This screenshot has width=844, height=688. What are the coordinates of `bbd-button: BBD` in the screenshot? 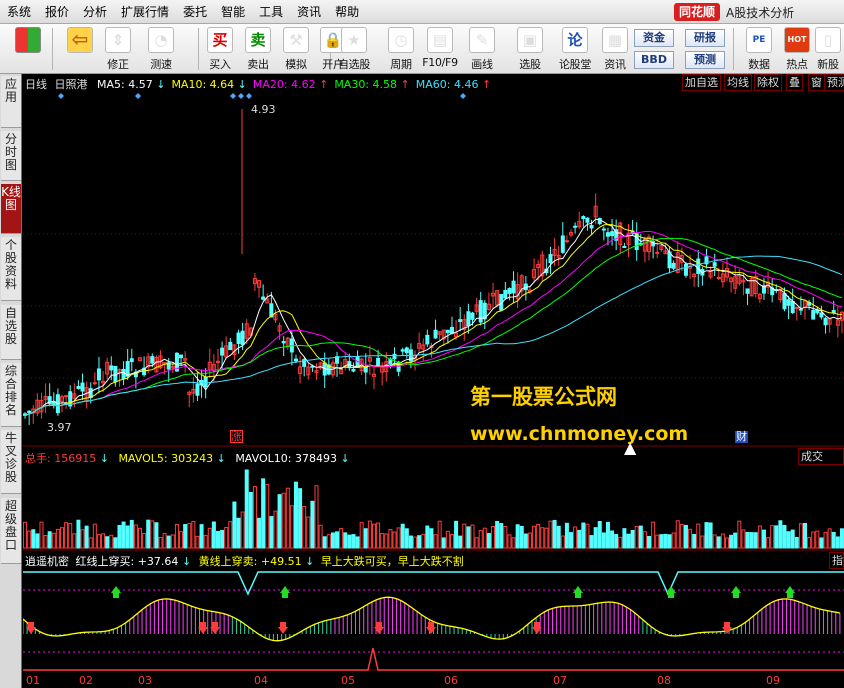 It's located at (654, 60).